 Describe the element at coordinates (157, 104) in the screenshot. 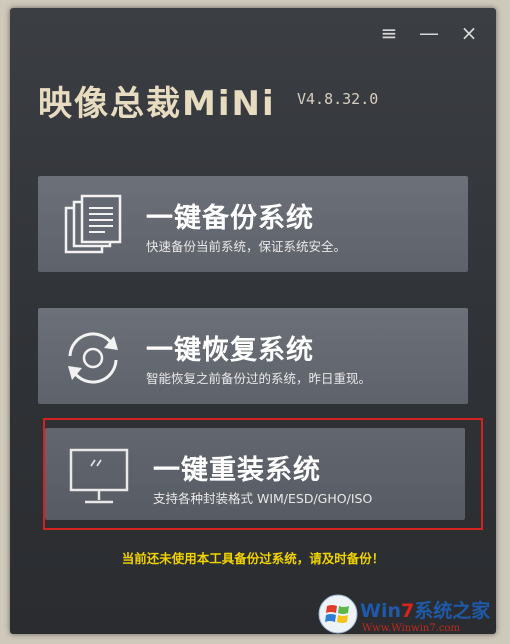

I see `app-logo: 映像总裁MiNi` at that location.